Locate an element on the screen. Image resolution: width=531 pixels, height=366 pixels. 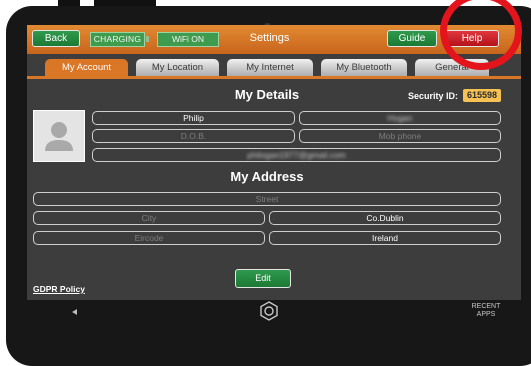
guide-button: Guide is located at coordinates (412, 38).